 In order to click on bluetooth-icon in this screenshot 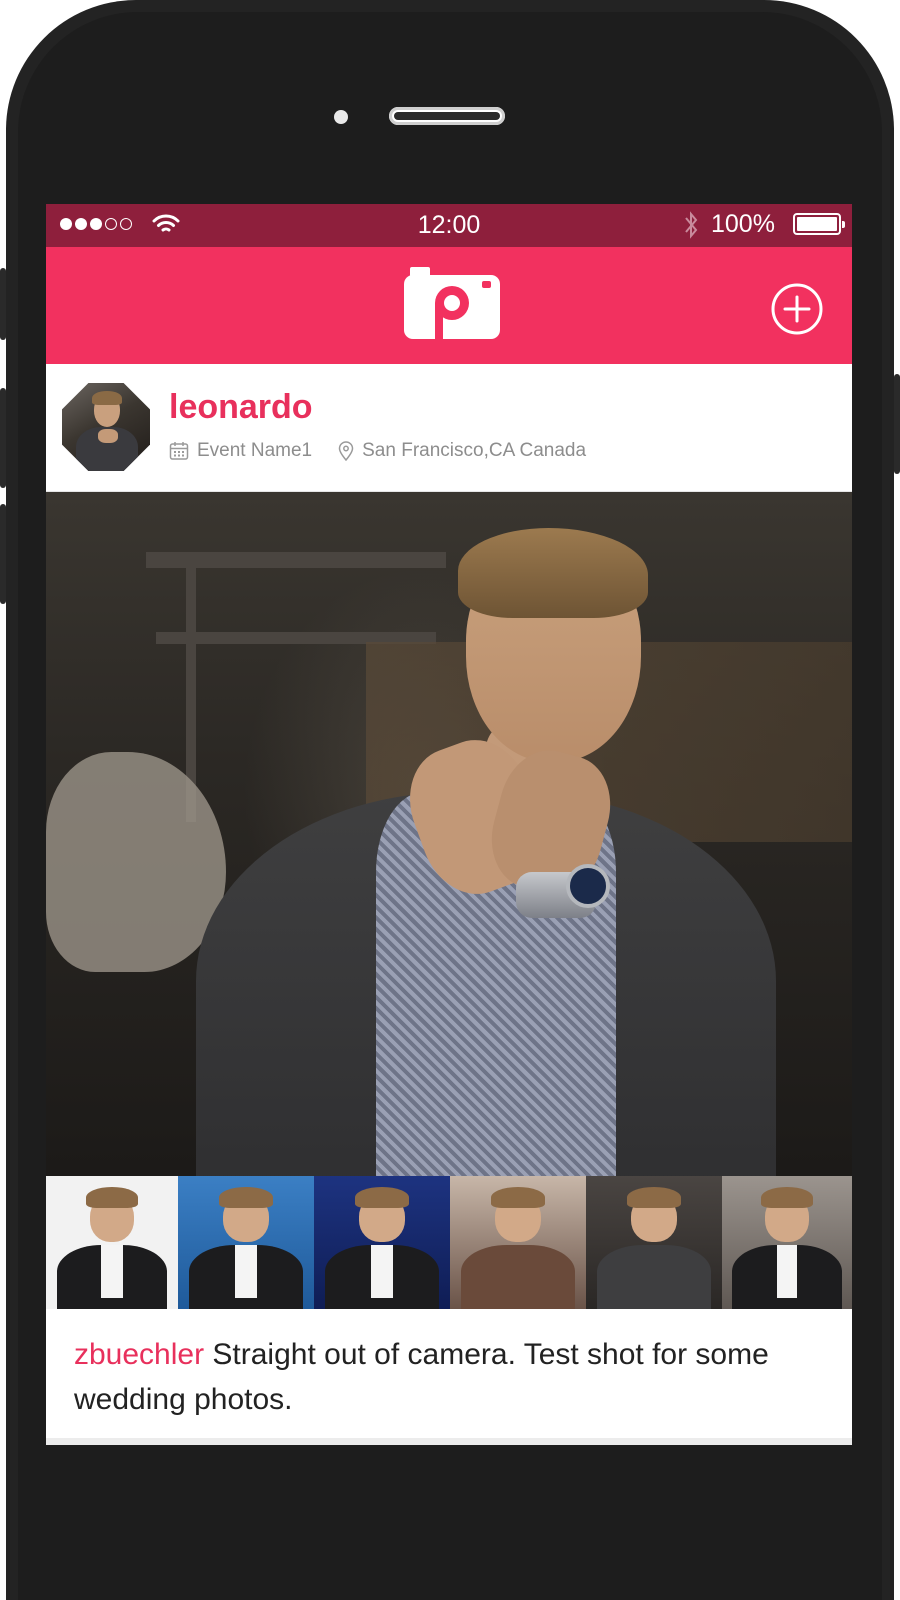, I will do `click(691, 225)`.